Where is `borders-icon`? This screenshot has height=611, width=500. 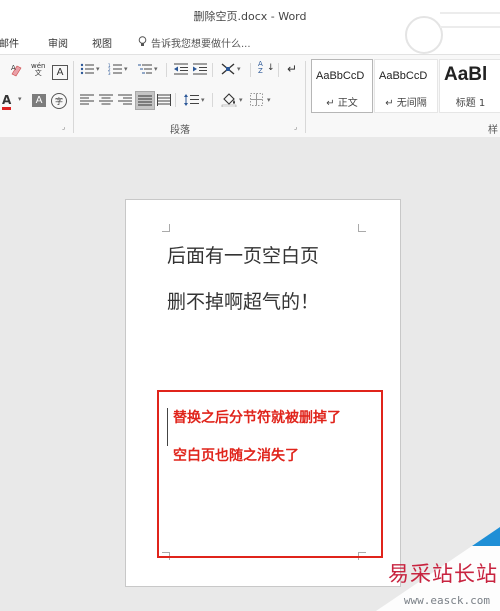 borders-icon is located at coordinates (256, 99).